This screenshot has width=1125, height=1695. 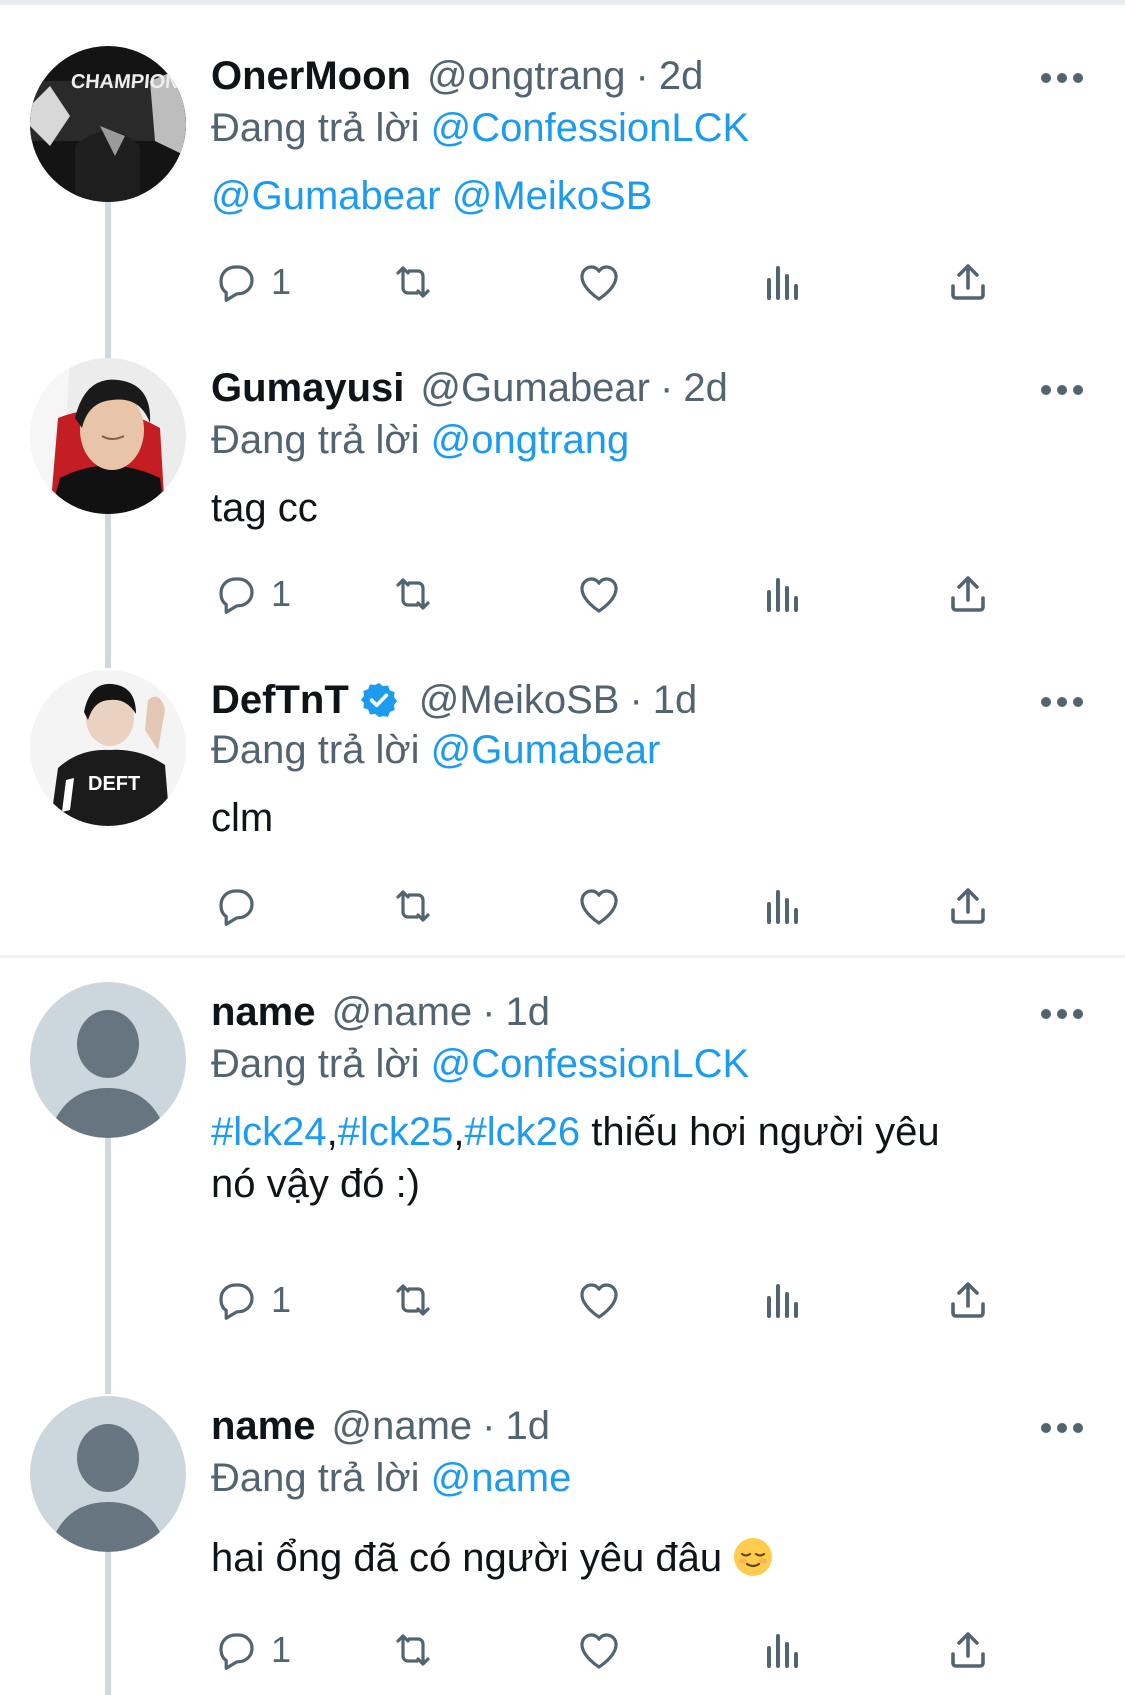 What do you see at coordinates (546, 750) in the screenshot?
I see `replying-to-mention: @Gumabear` at bounding box center [546, 750].